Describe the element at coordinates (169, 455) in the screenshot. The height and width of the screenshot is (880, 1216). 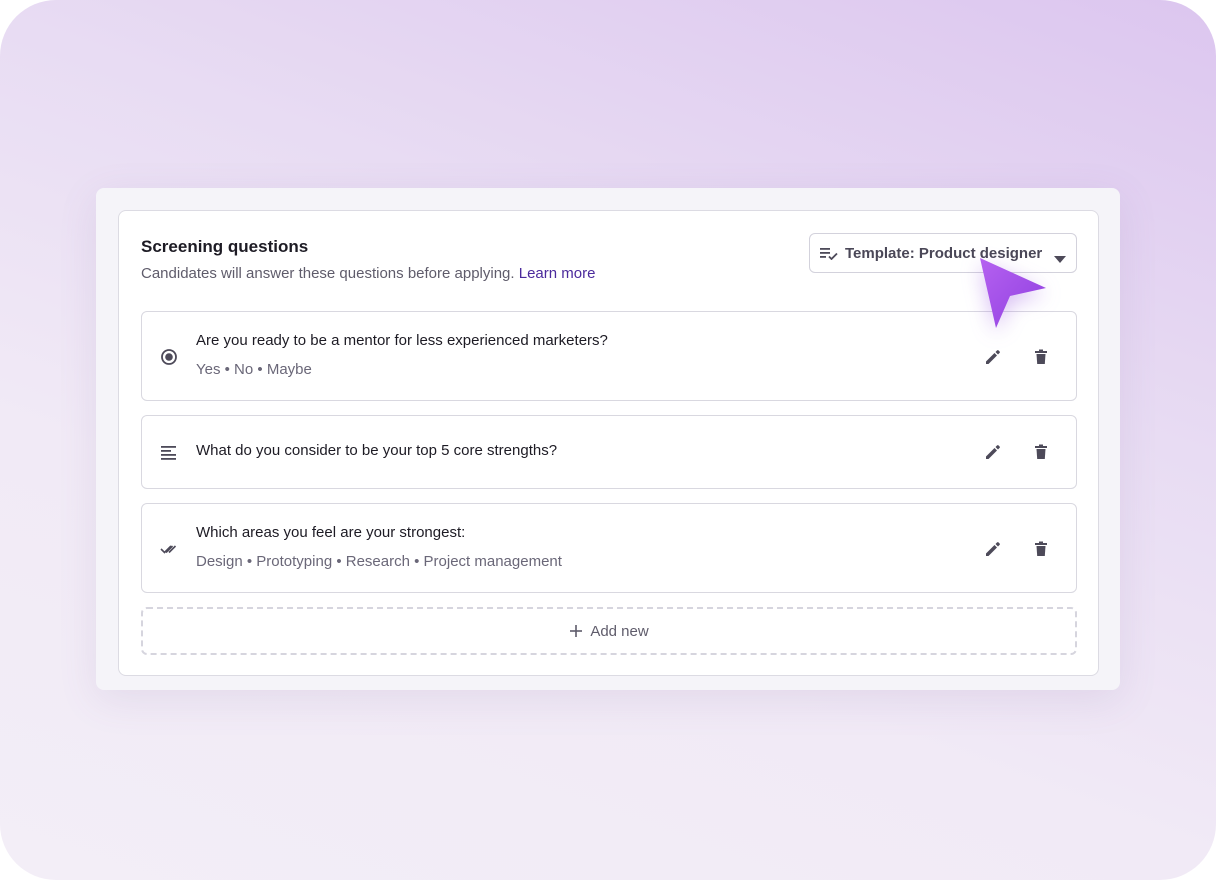
I see `paragraph-icon` at that location.